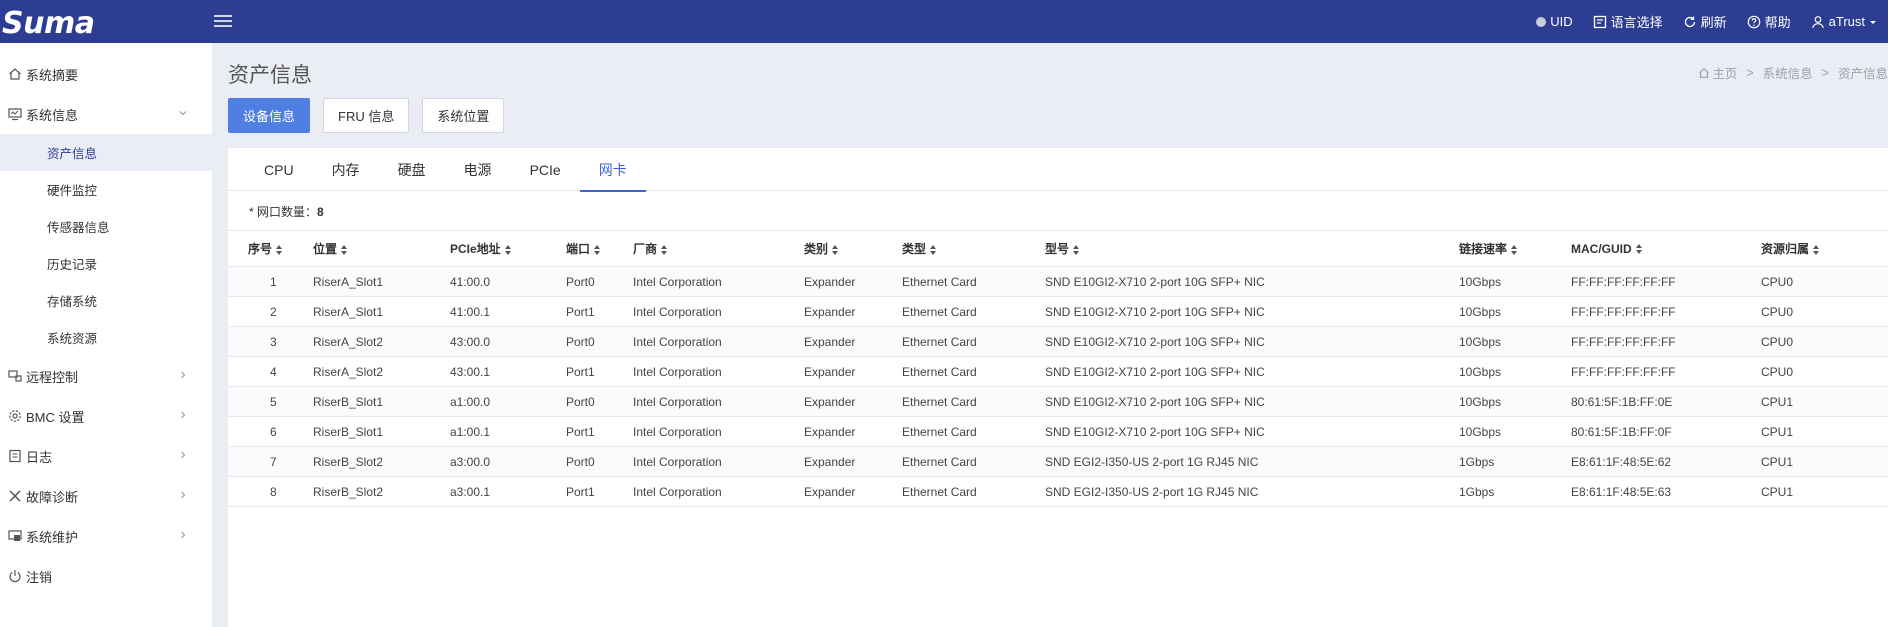 The height and width of the screenshot is (627, 1888). I want to click on user-menu: aTrust, so click(1846, 21).